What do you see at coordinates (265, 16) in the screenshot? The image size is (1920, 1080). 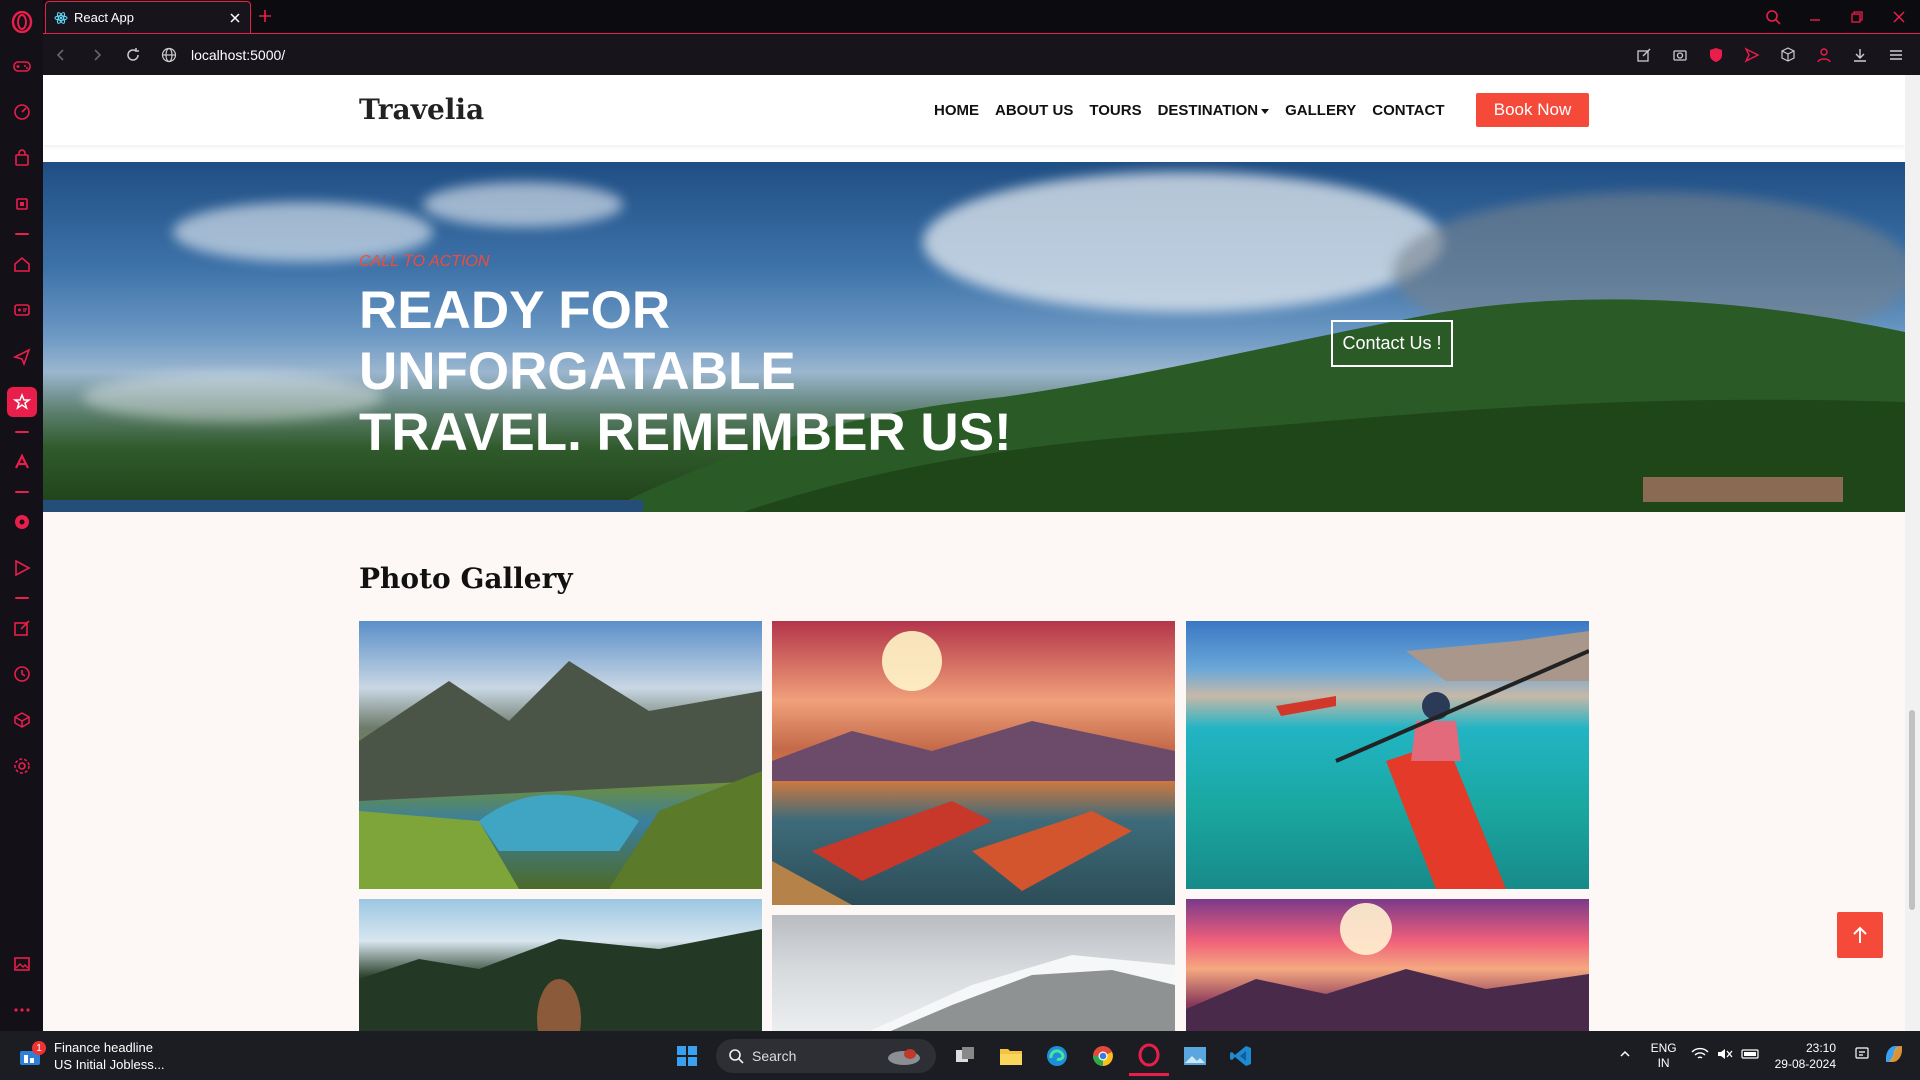 I see `new-tab-icon` at bounding box center [265, 16].